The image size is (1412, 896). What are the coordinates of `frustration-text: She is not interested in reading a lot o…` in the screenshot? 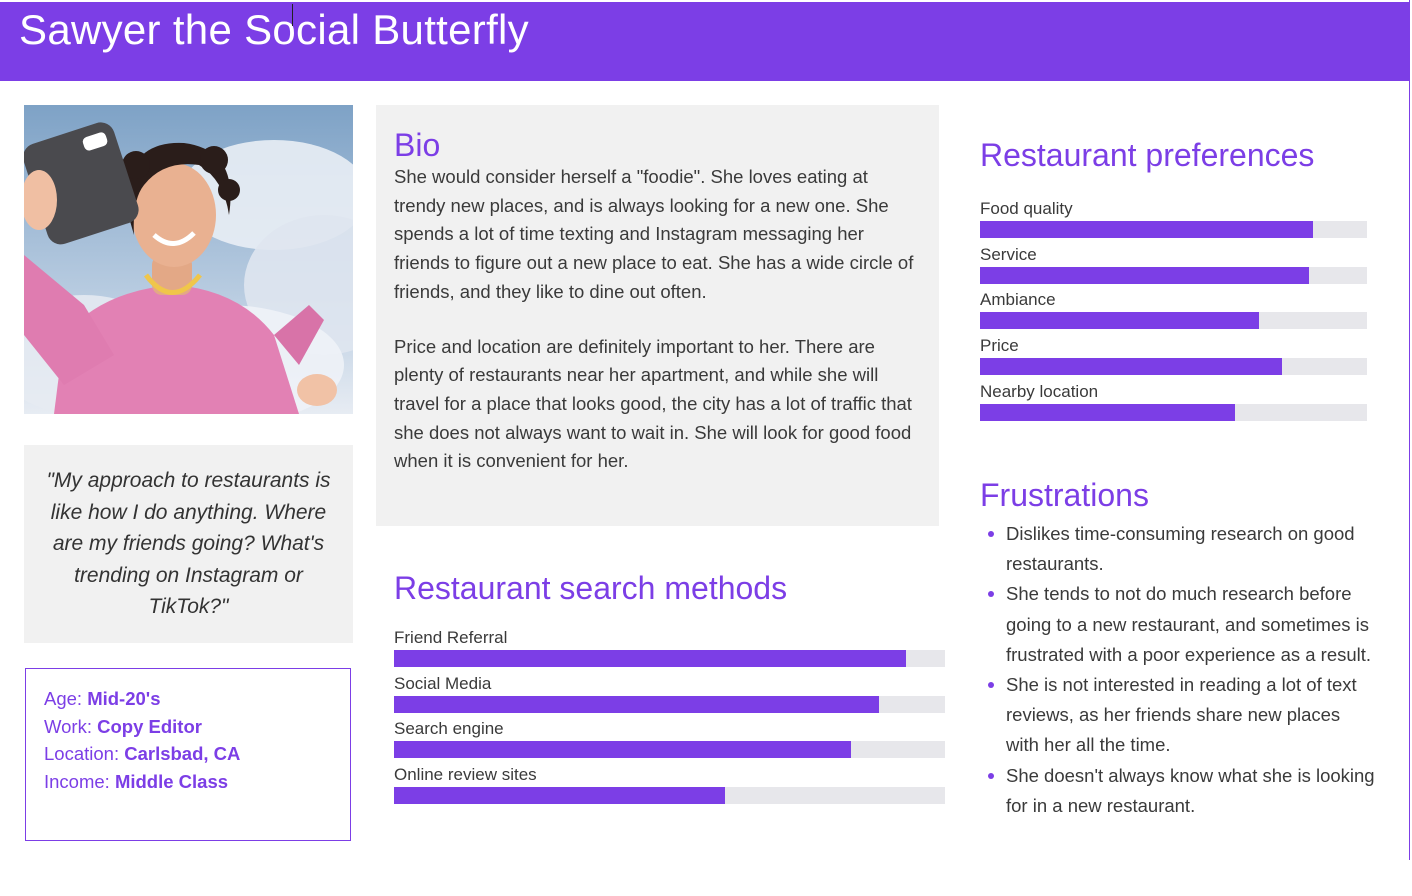 It's located at (1181, 715).